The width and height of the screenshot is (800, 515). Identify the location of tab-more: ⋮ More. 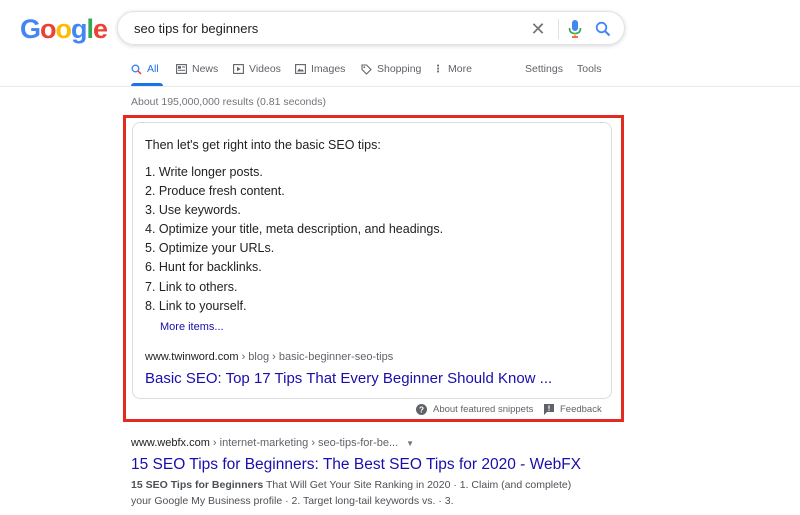
(452, 69).